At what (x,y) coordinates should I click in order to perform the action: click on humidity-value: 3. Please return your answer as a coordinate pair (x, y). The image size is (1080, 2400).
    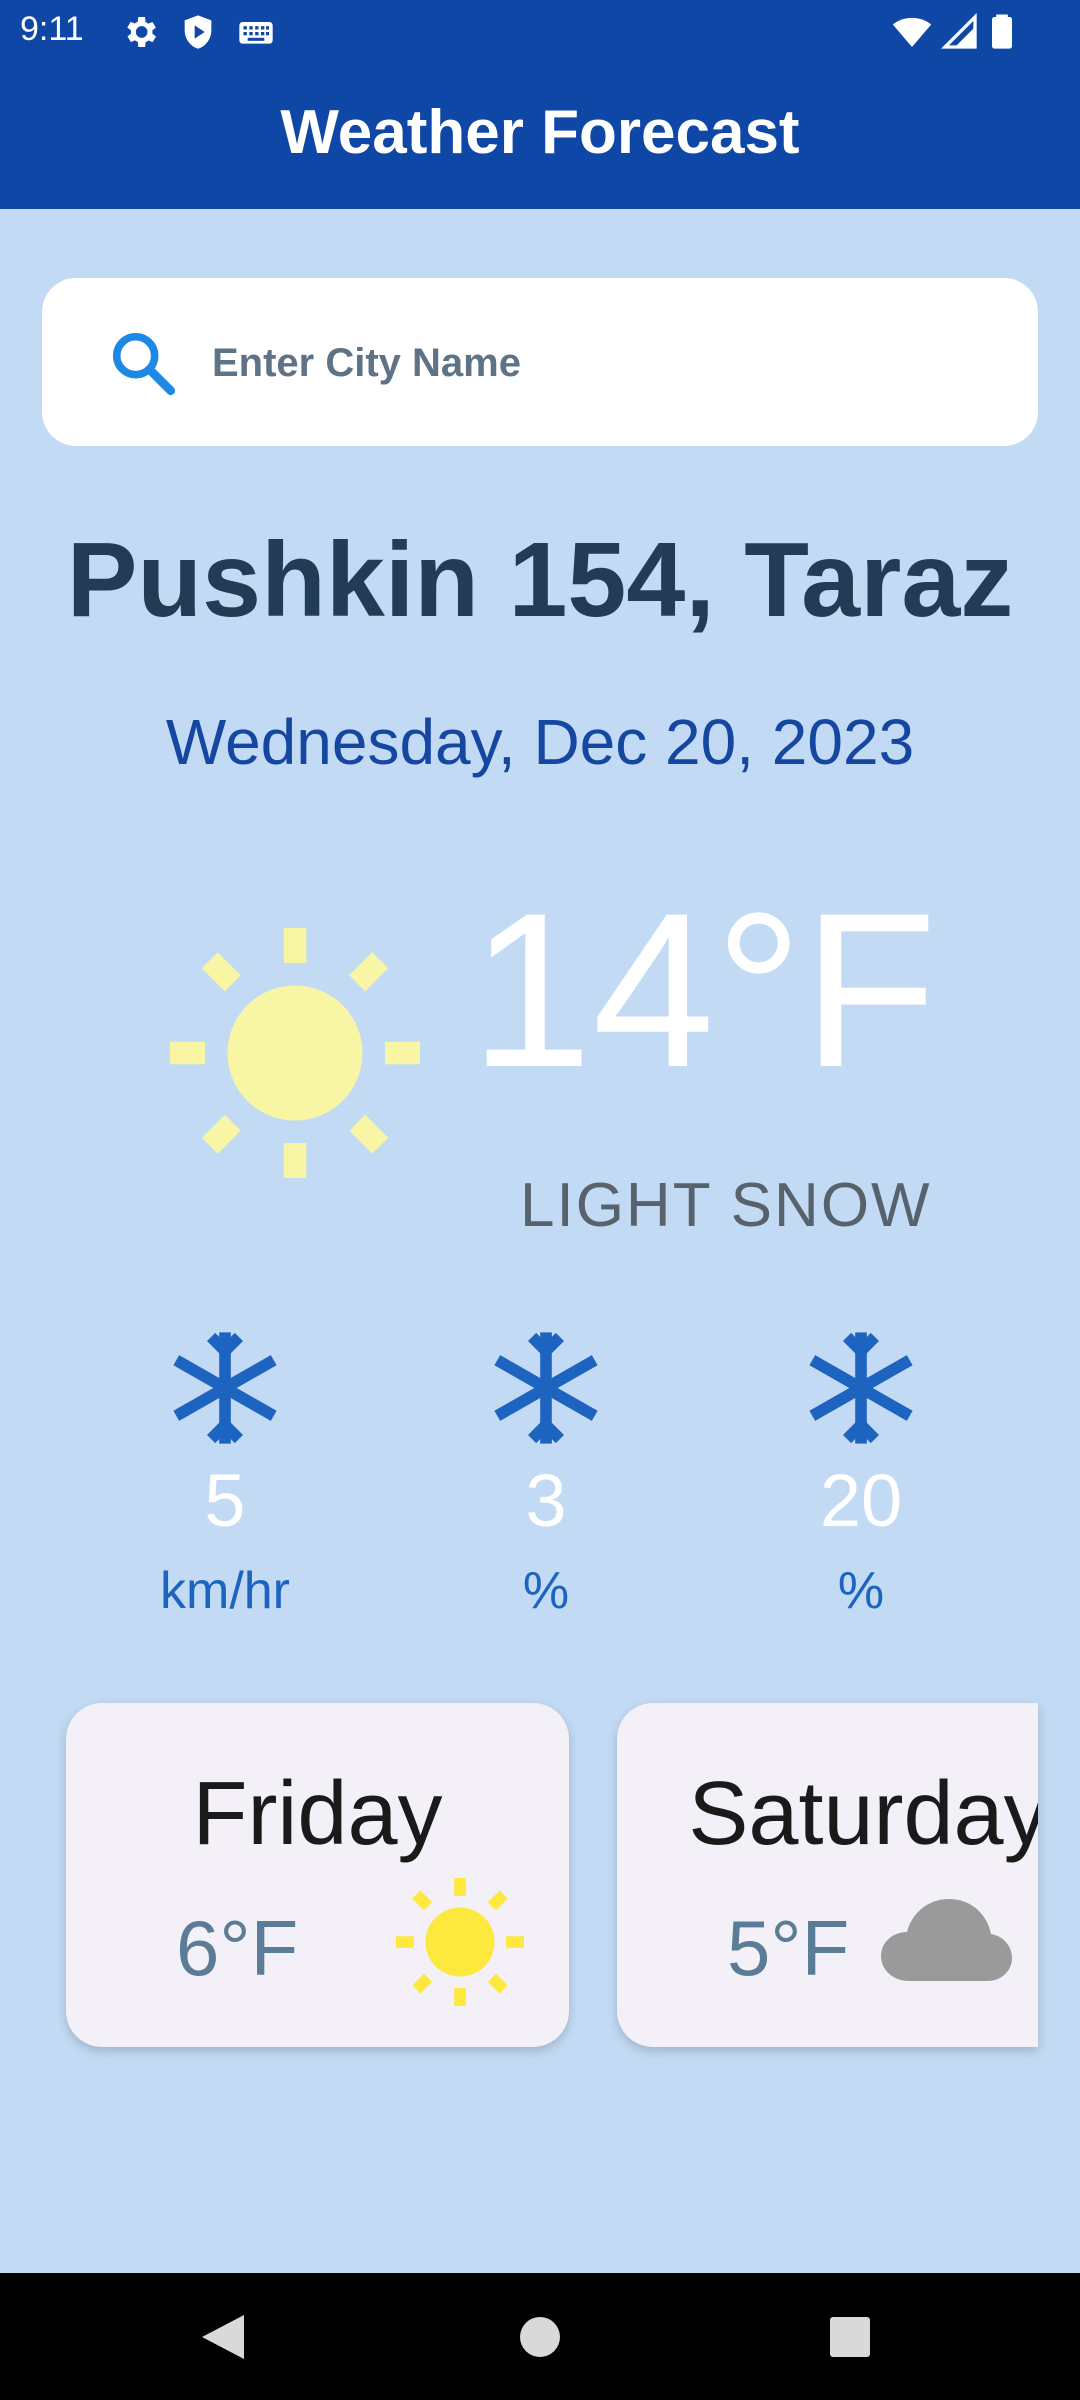
    Looking at the image, I should click on (546, 1500).